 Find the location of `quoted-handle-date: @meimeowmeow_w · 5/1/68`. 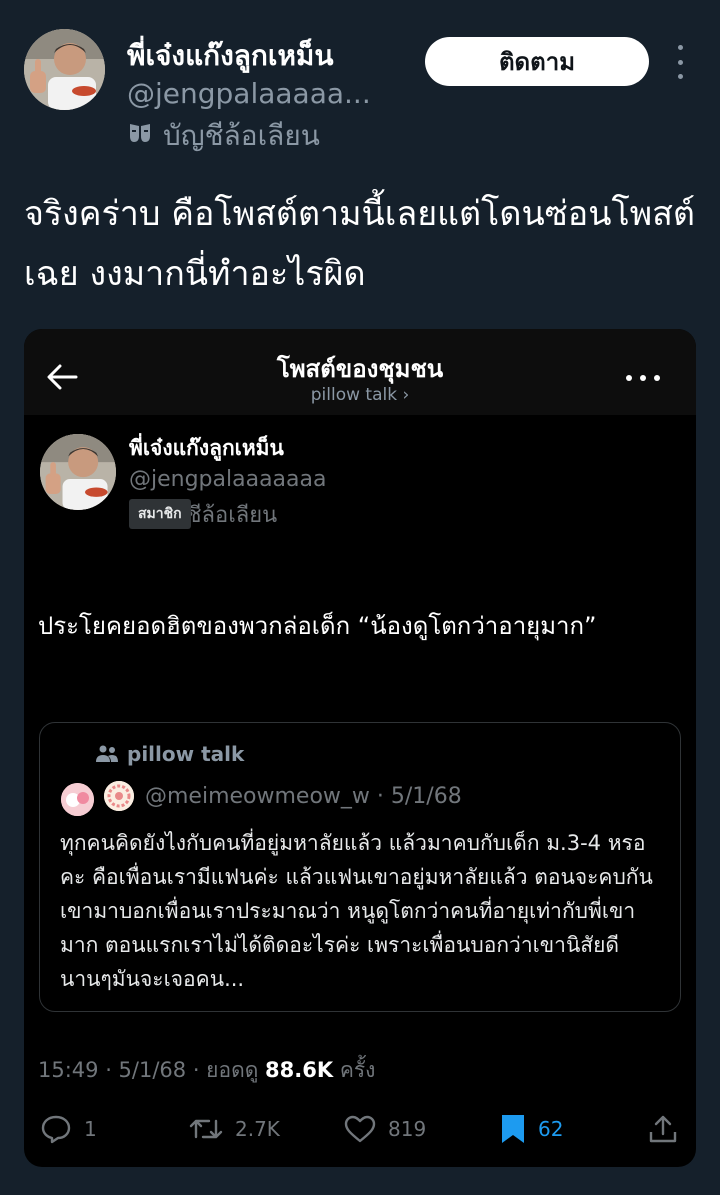

quoted-handle-date: @meimeowmeow_w · 5/1/68 is located at coordinates (303, 796).